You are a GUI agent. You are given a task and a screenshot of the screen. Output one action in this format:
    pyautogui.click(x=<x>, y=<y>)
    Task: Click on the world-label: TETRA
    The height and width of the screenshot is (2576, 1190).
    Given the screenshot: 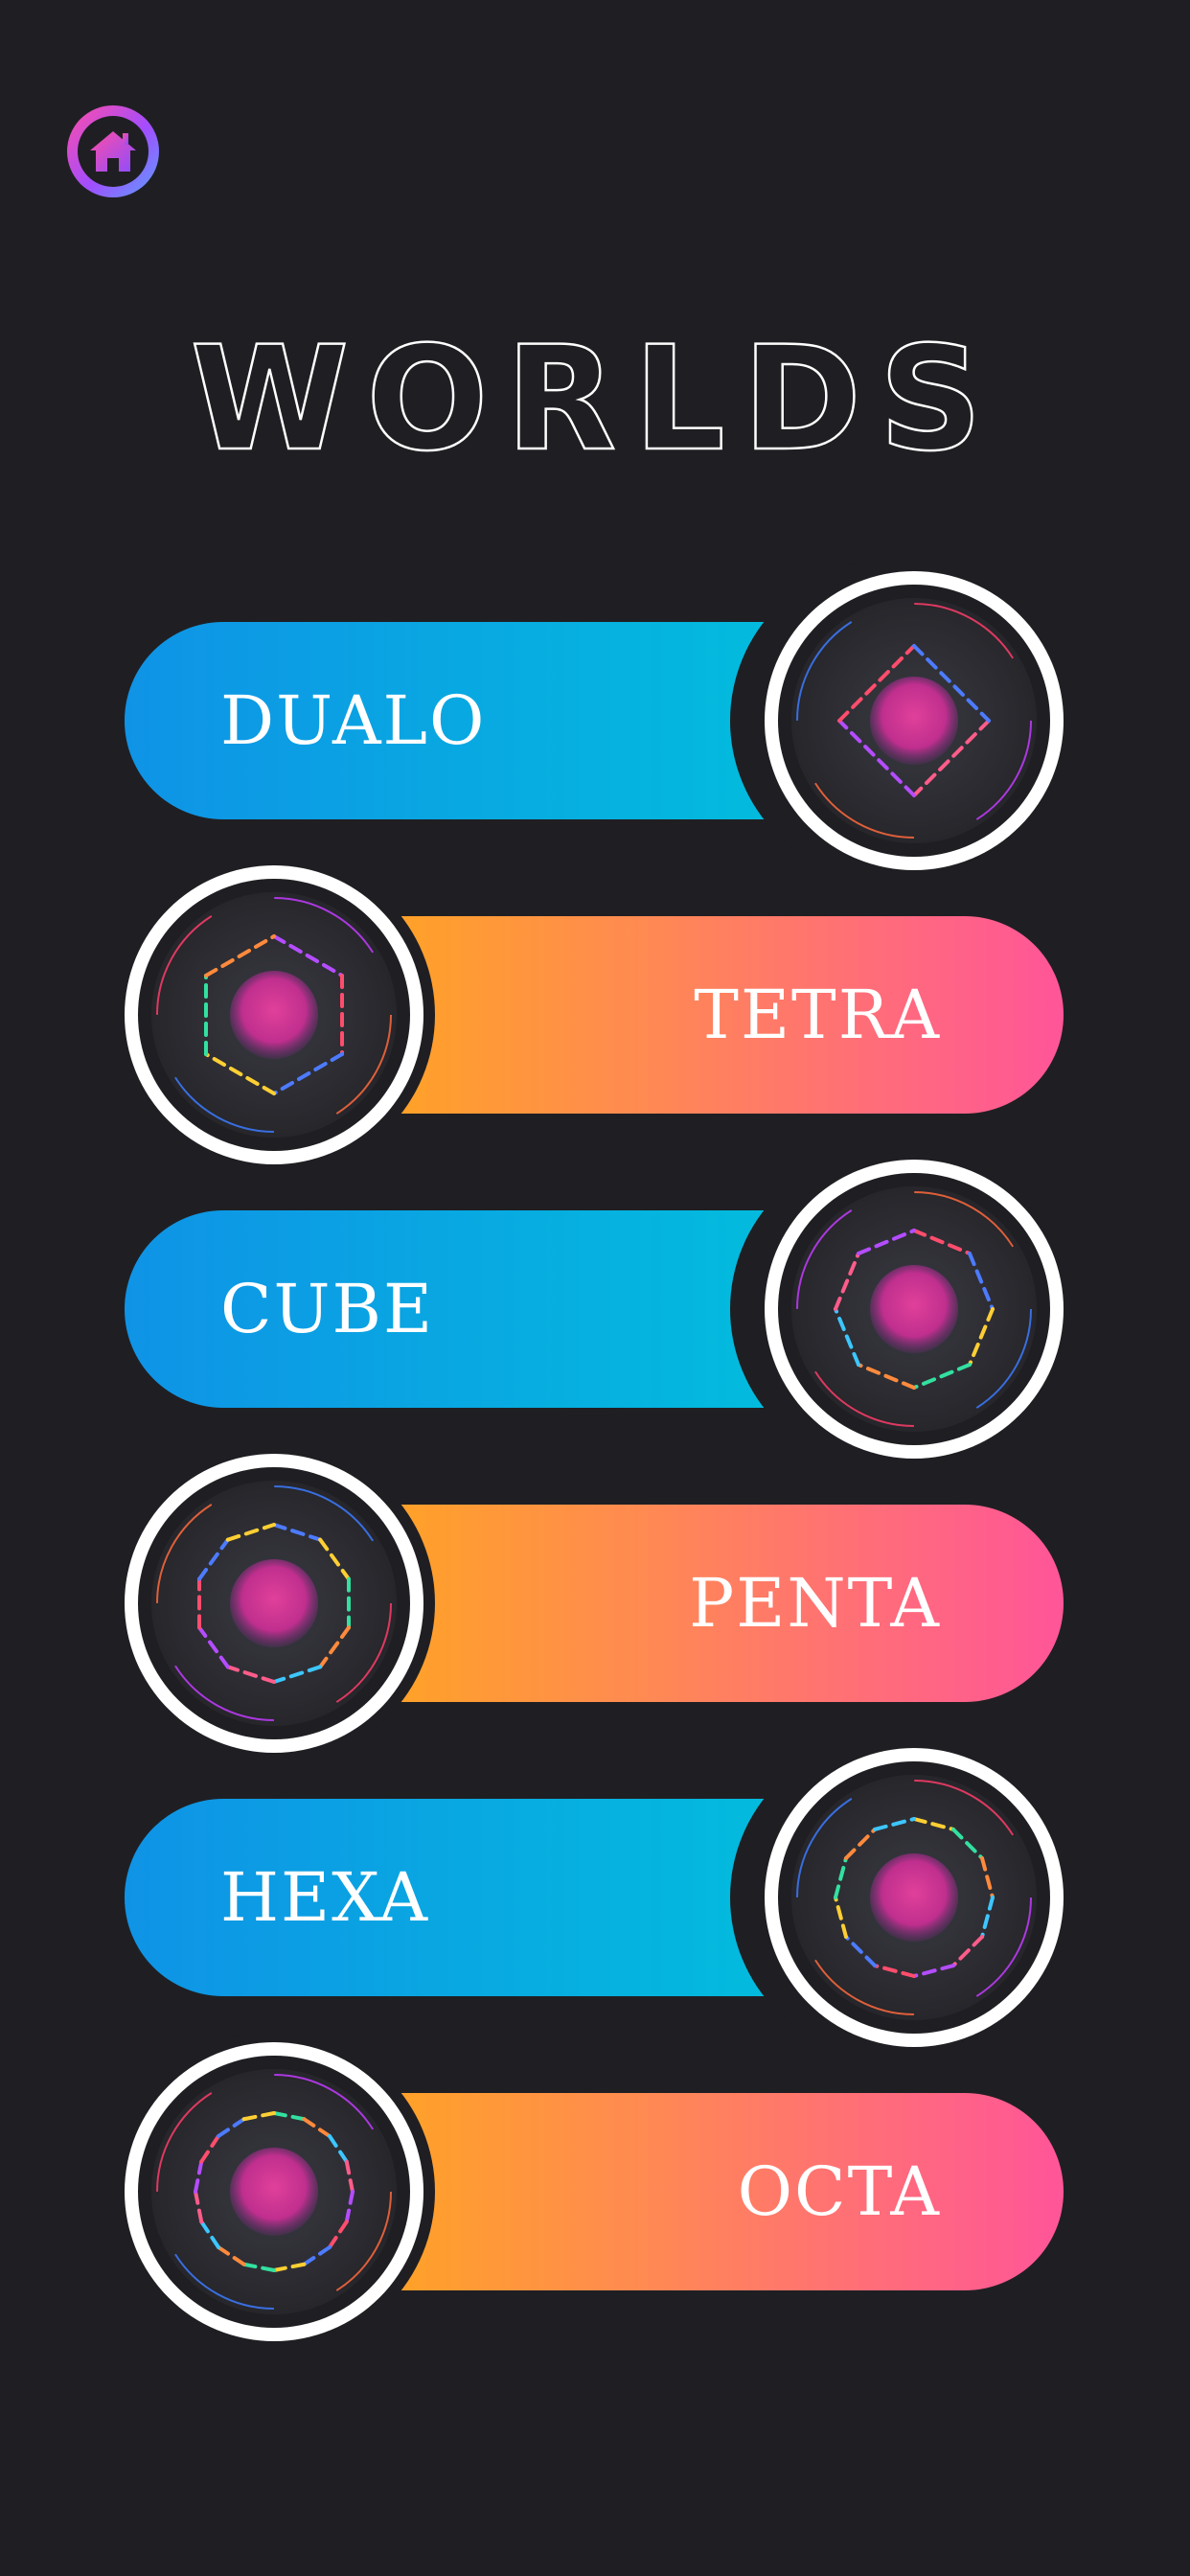 What is the action you would take?
    pyautogui.click(x=818, y=1015)
    